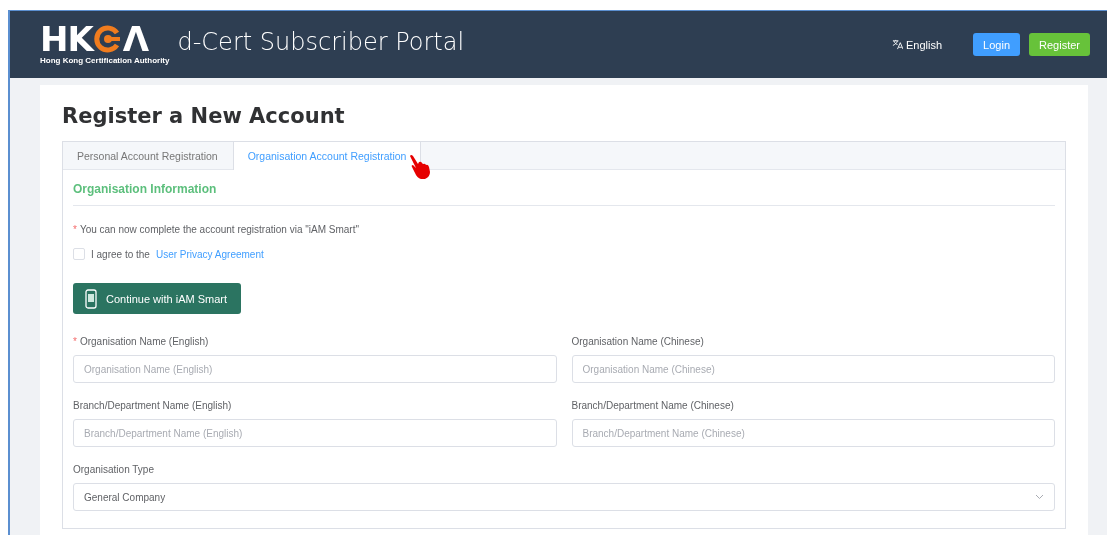 The image size is (1107, 535). I want to click on field-label: Organisation Name (English), so click(144, 342).